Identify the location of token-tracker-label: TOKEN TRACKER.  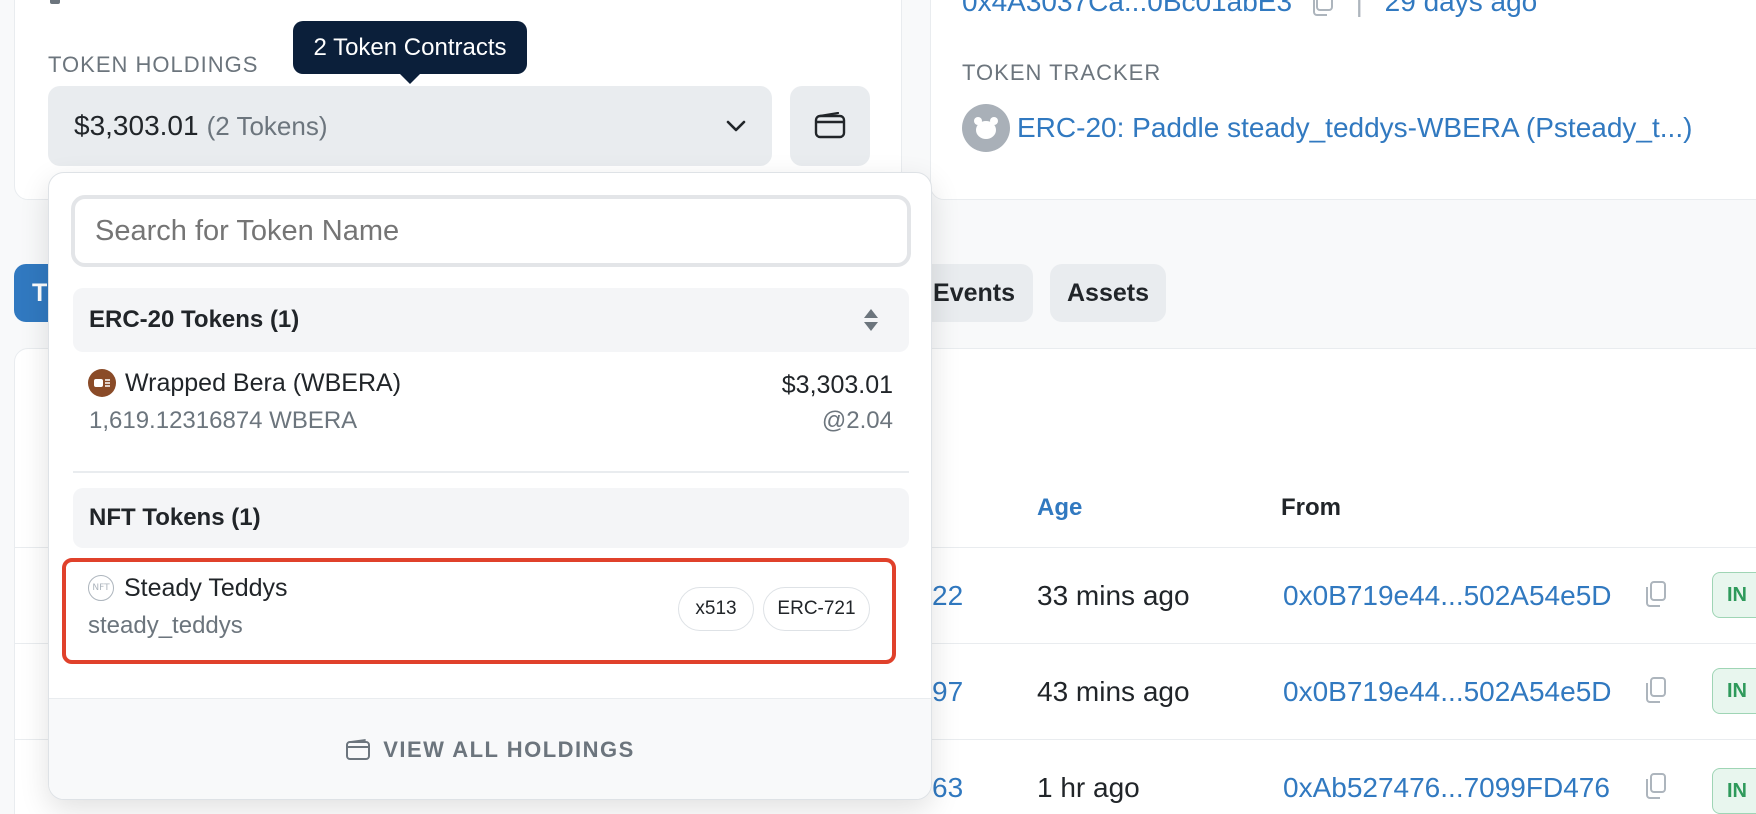
(1062, 72).